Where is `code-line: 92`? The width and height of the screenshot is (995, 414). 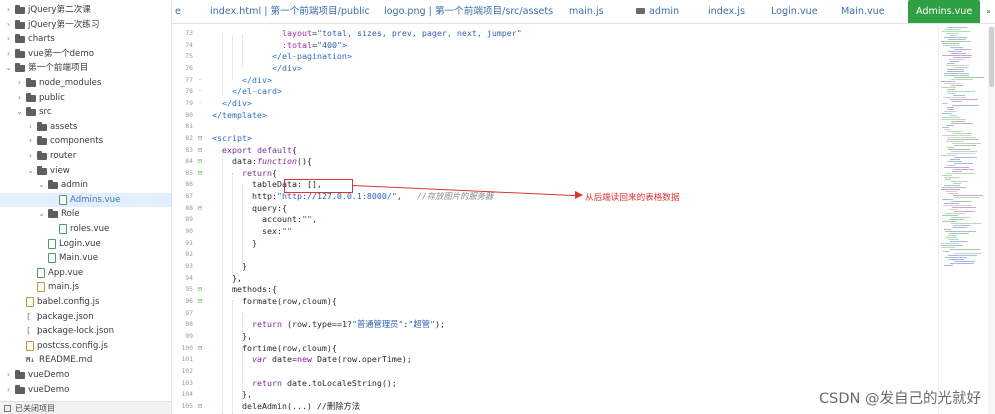 code-line: 92 is located at coordinates (553, 255).